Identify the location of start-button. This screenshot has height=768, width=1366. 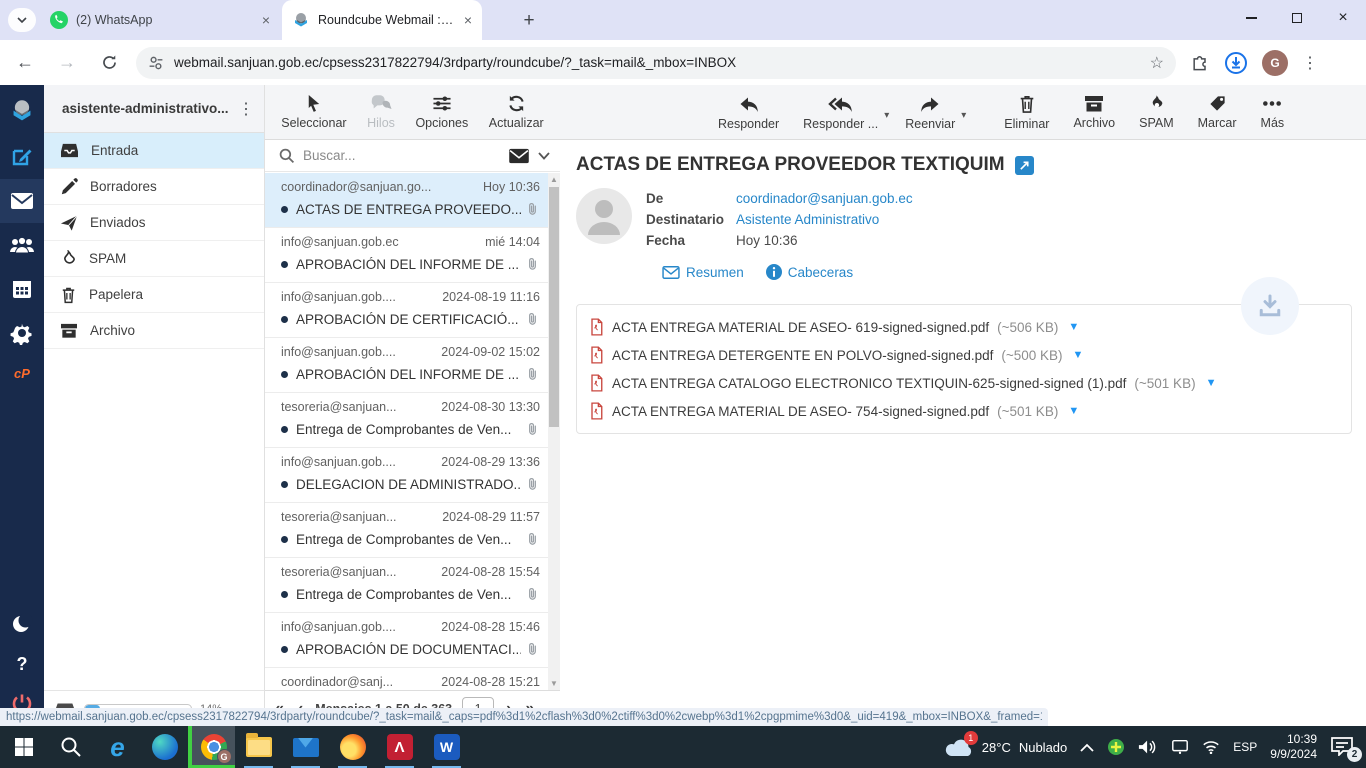
(23, 747).